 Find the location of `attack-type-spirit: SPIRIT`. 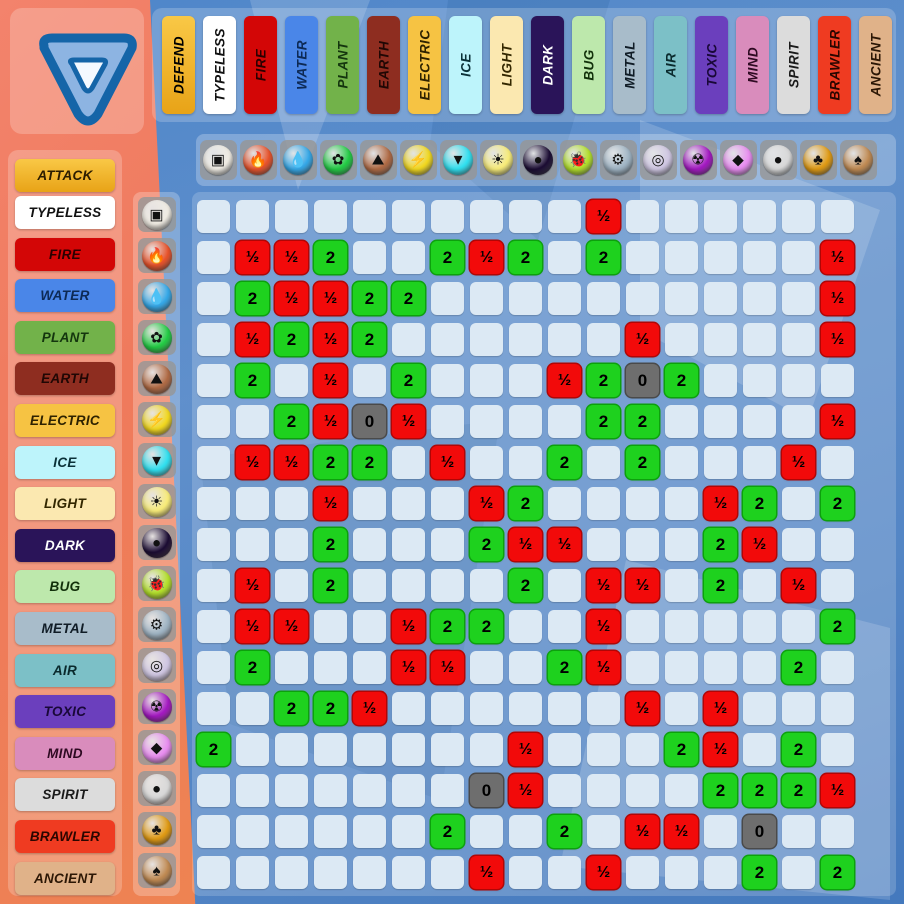

attack-type-spirit: SPIRIT is located at coordinates (65, 795).